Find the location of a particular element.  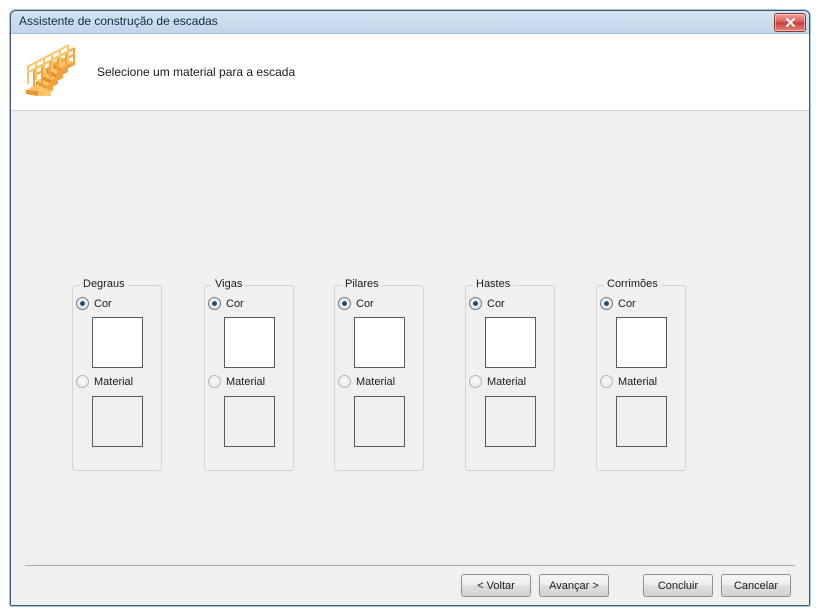

radio-vigas-cor: Cor is located at coordinates (226, 303).